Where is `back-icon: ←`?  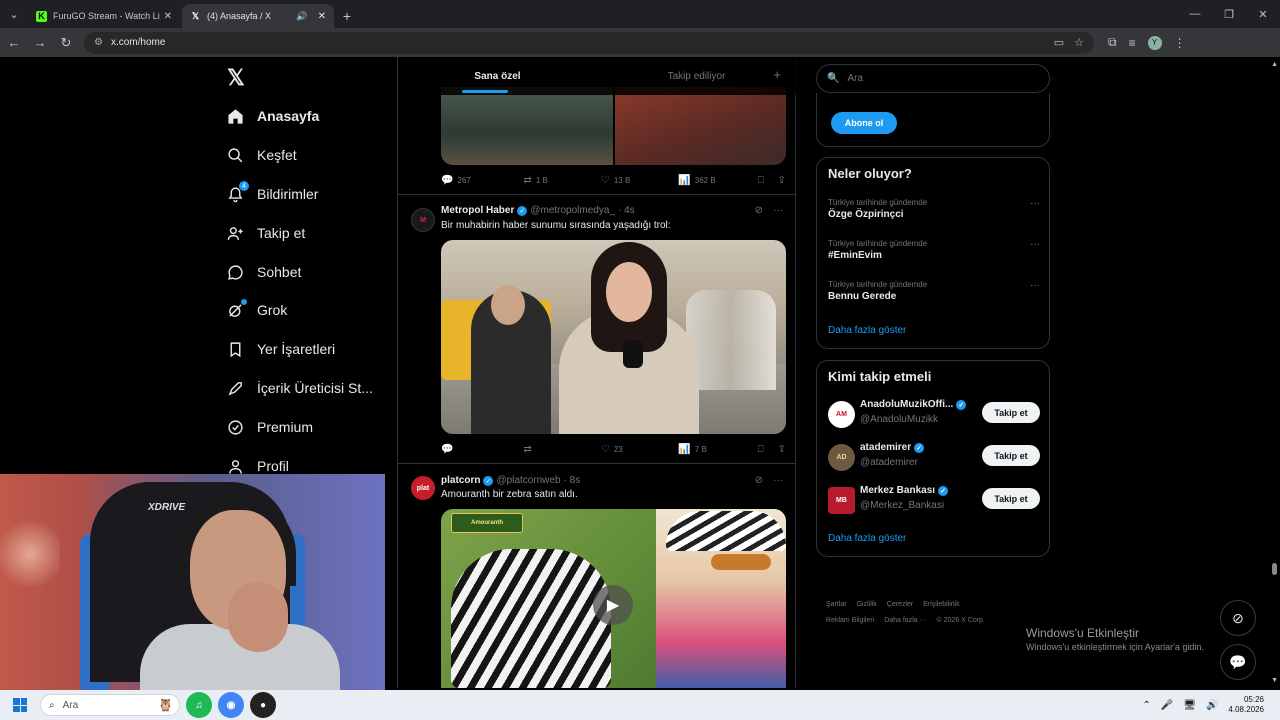 back-icon: ← is located at coordinates (14, 43).